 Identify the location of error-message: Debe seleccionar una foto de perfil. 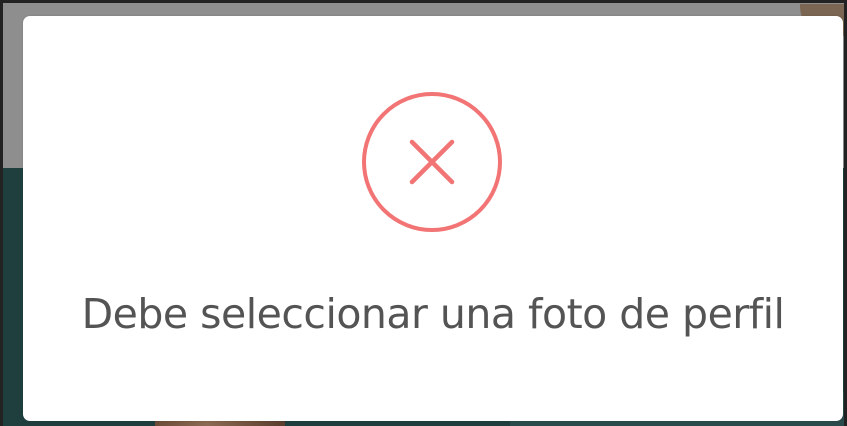
(433, 314).